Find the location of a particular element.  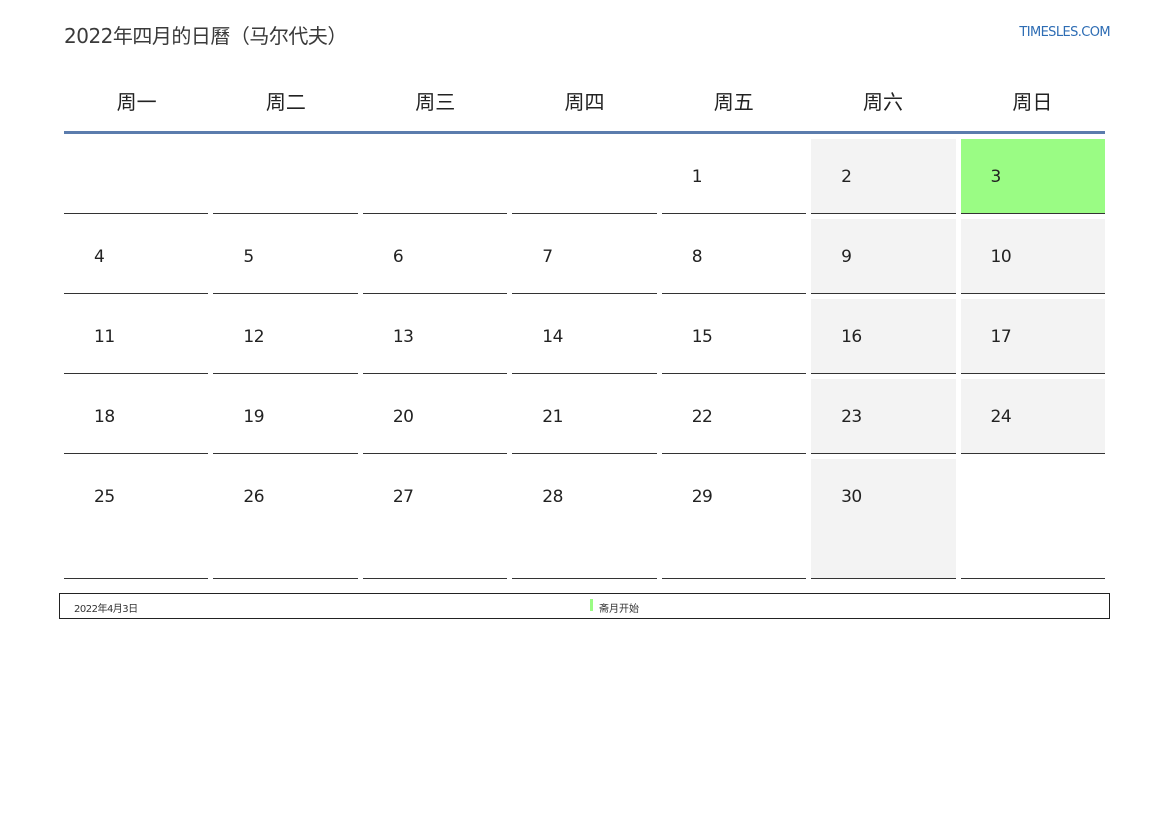

day-number: 16 is located at coordinates (851, 337).